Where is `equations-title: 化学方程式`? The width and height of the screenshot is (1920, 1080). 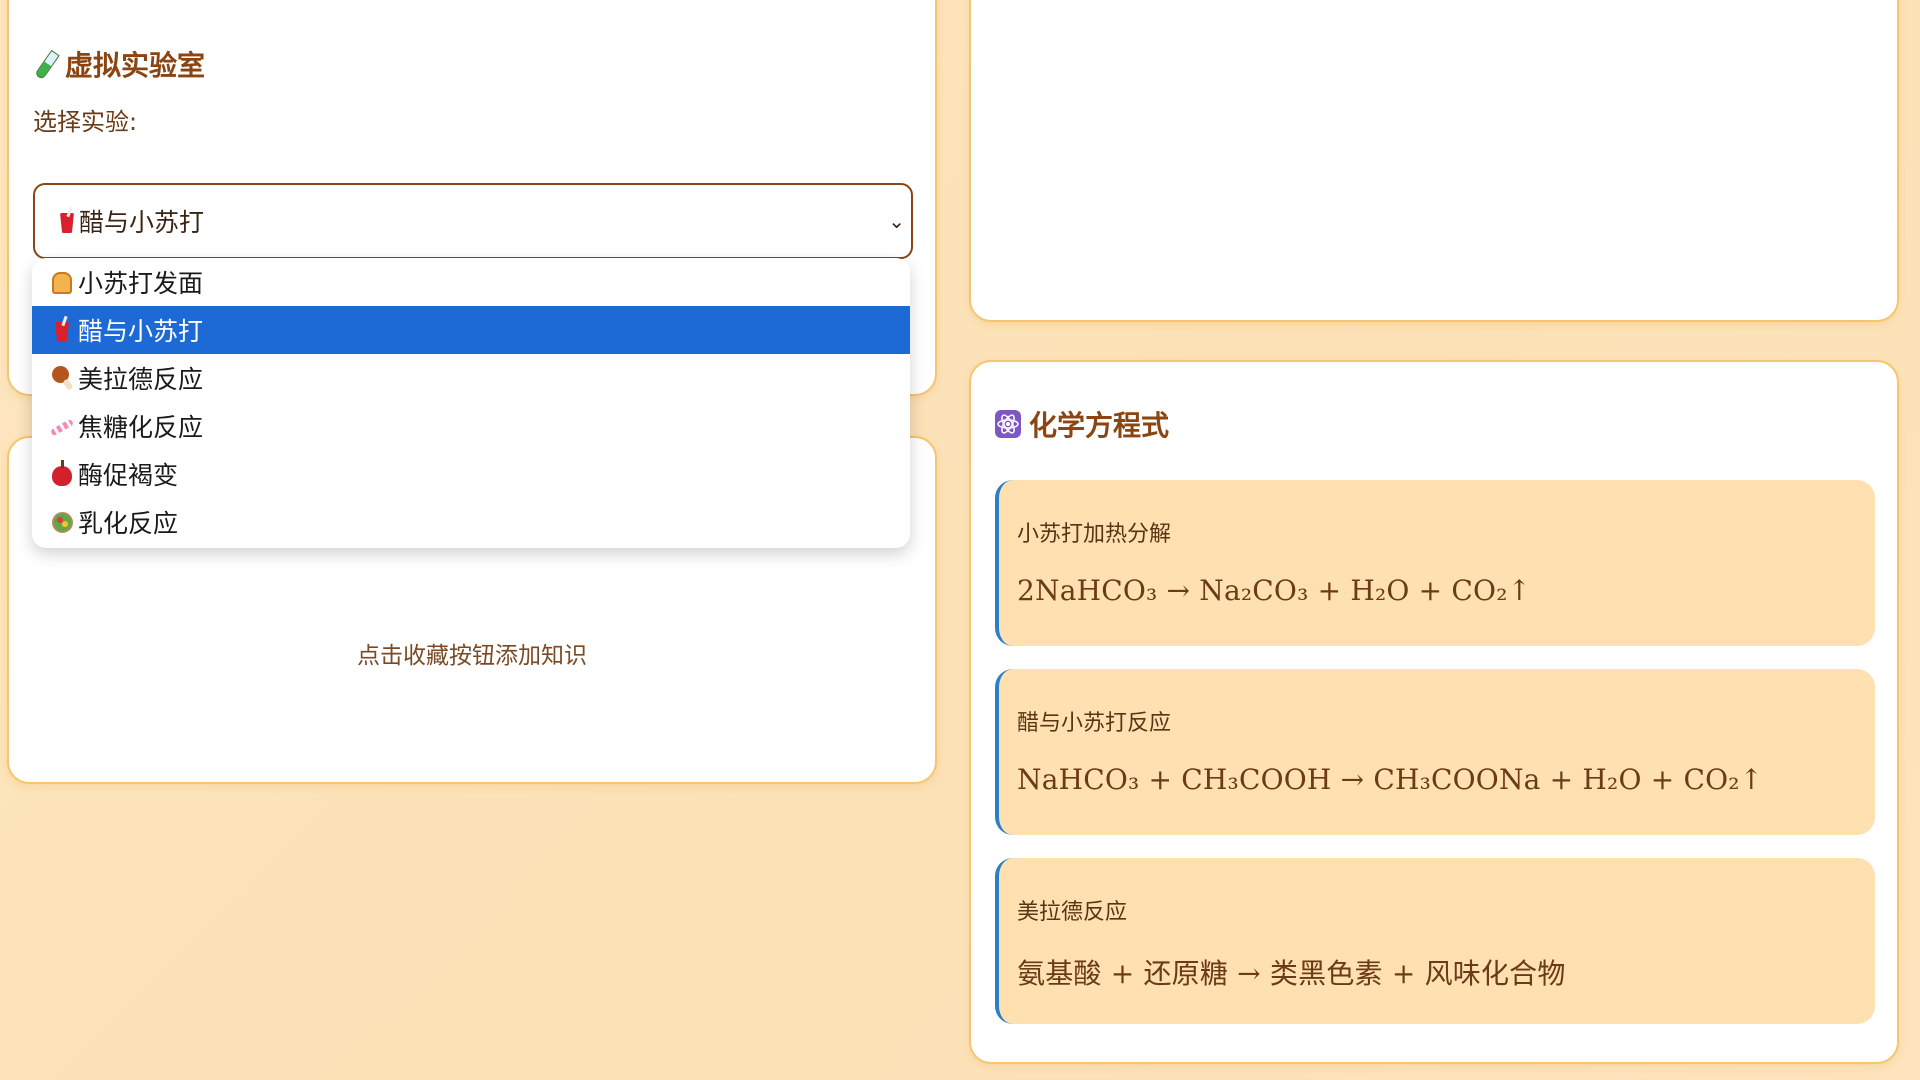
equations-title: 化学方程式 is located at coordinates (1082, 424).